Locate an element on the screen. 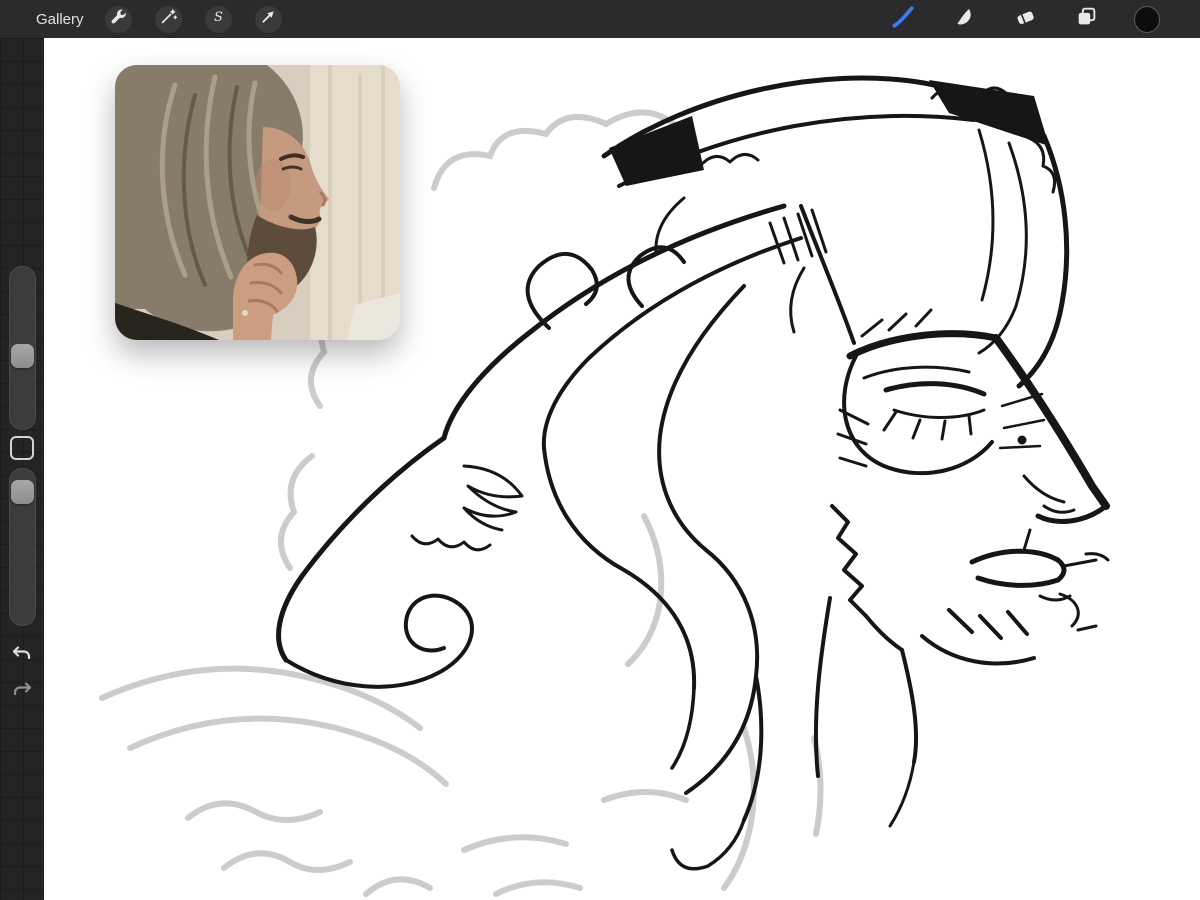 The image size is (1200, 900). brush-size-handle is located at coordinates (22, 356).